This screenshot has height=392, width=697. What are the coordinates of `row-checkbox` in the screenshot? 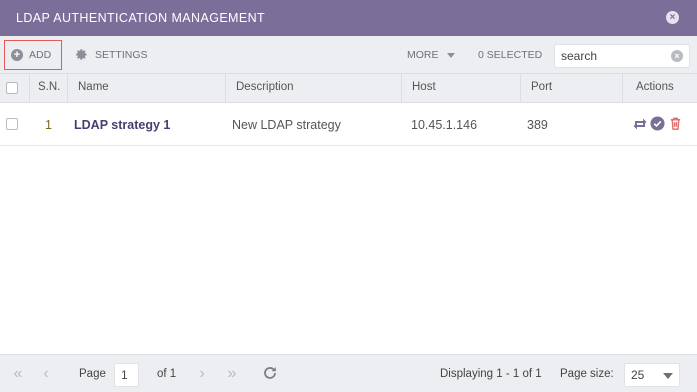 It's located at (12, 124).